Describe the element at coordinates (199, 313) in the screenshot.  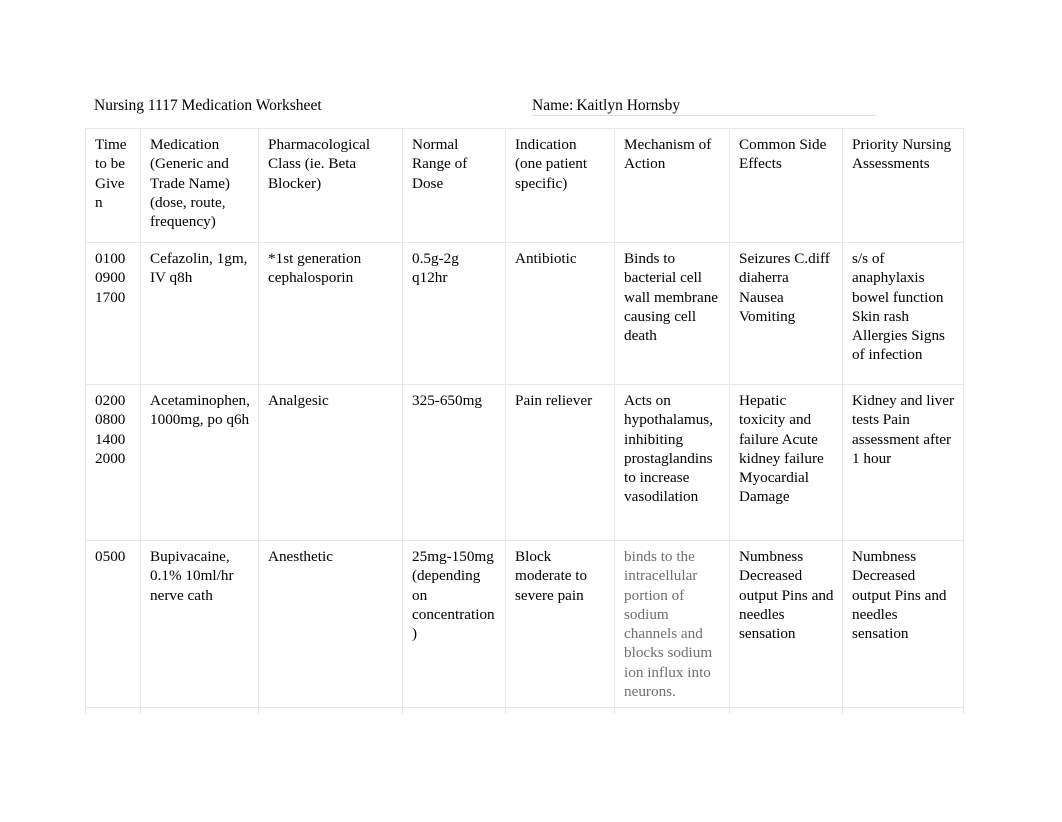
I see `cell-medication: Cefazolin, 1gm, IV q8h` at that location.